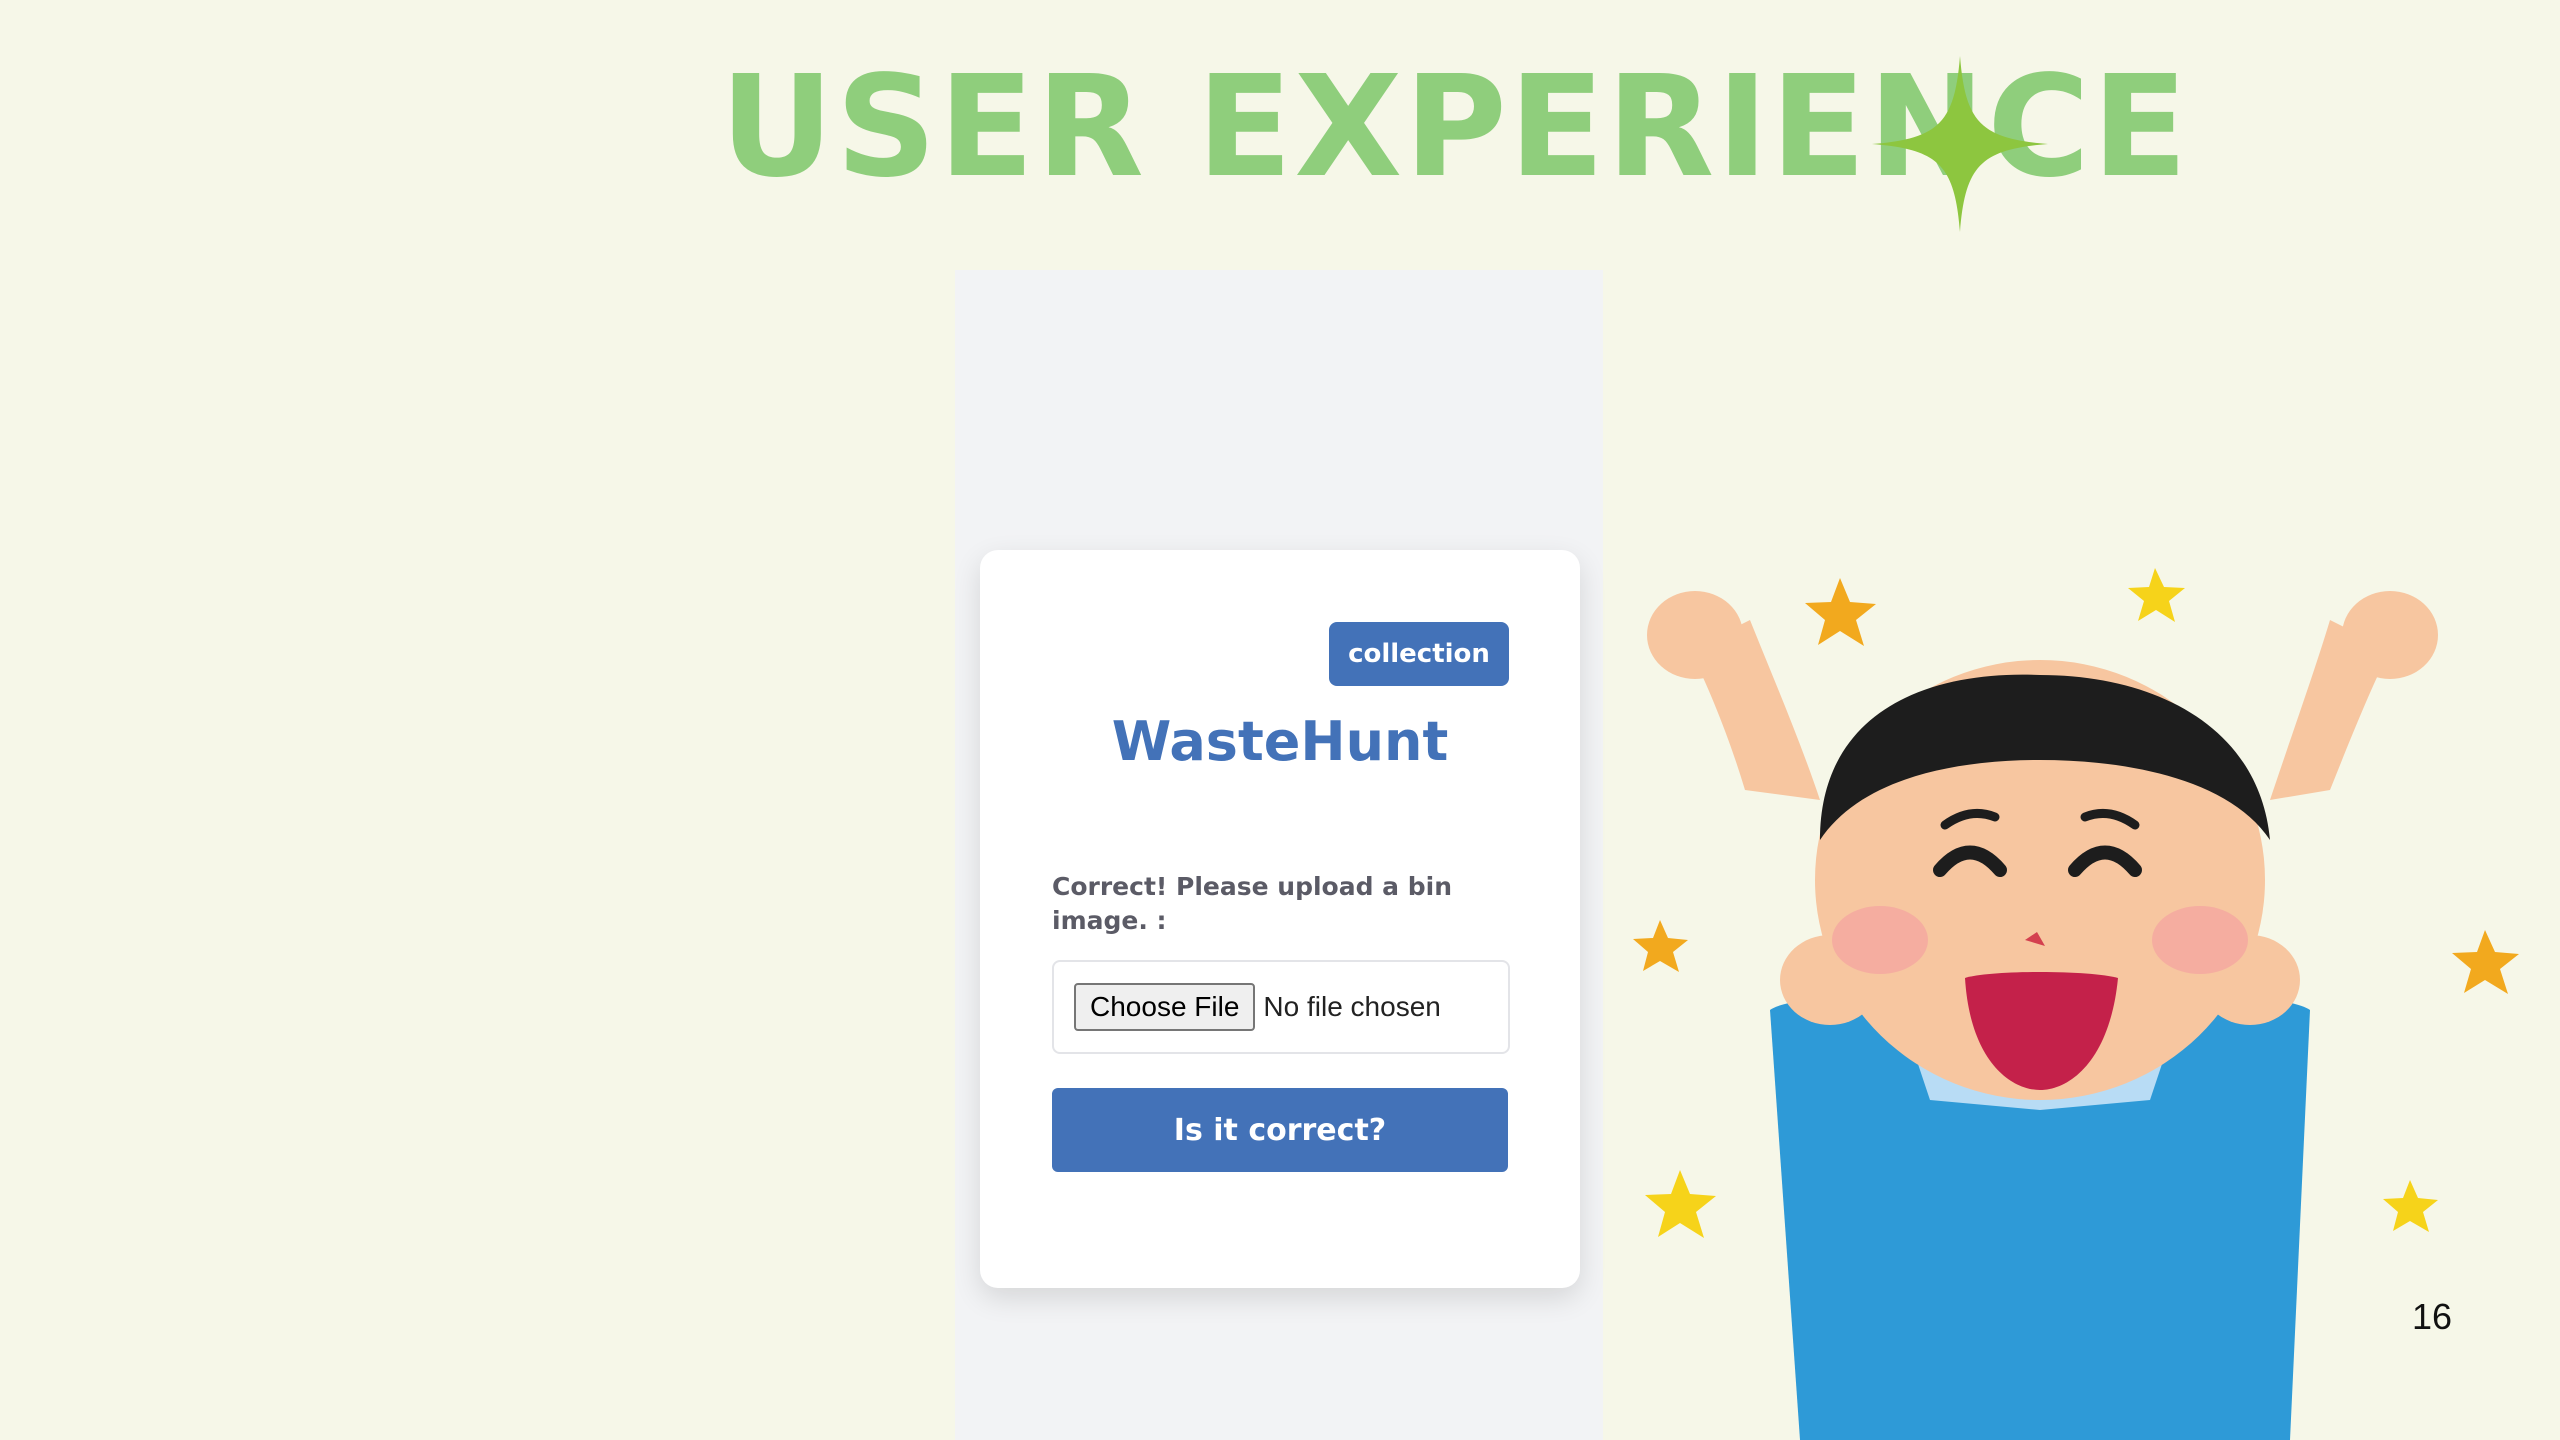 The image size is (2560, 1440). Describe the element at coordinates (2432, 1316) in the screenshot. I see `page-number: 16` at that location.